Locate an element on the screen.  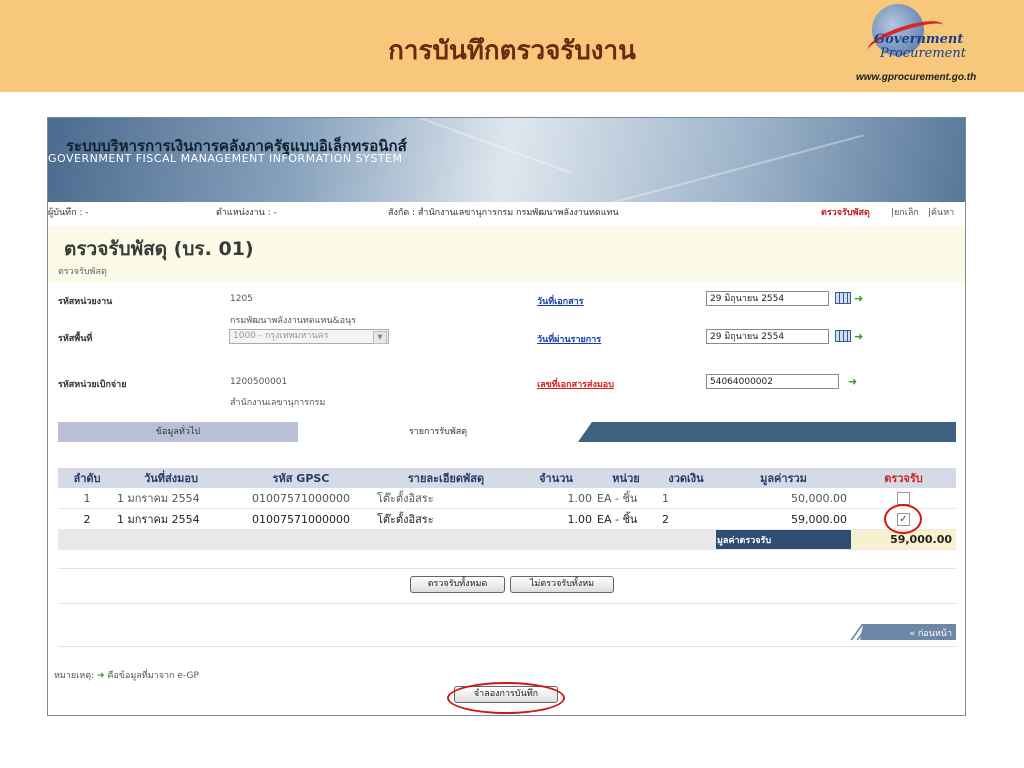
col-header: หน่วย is located at coordinates (626, 478).